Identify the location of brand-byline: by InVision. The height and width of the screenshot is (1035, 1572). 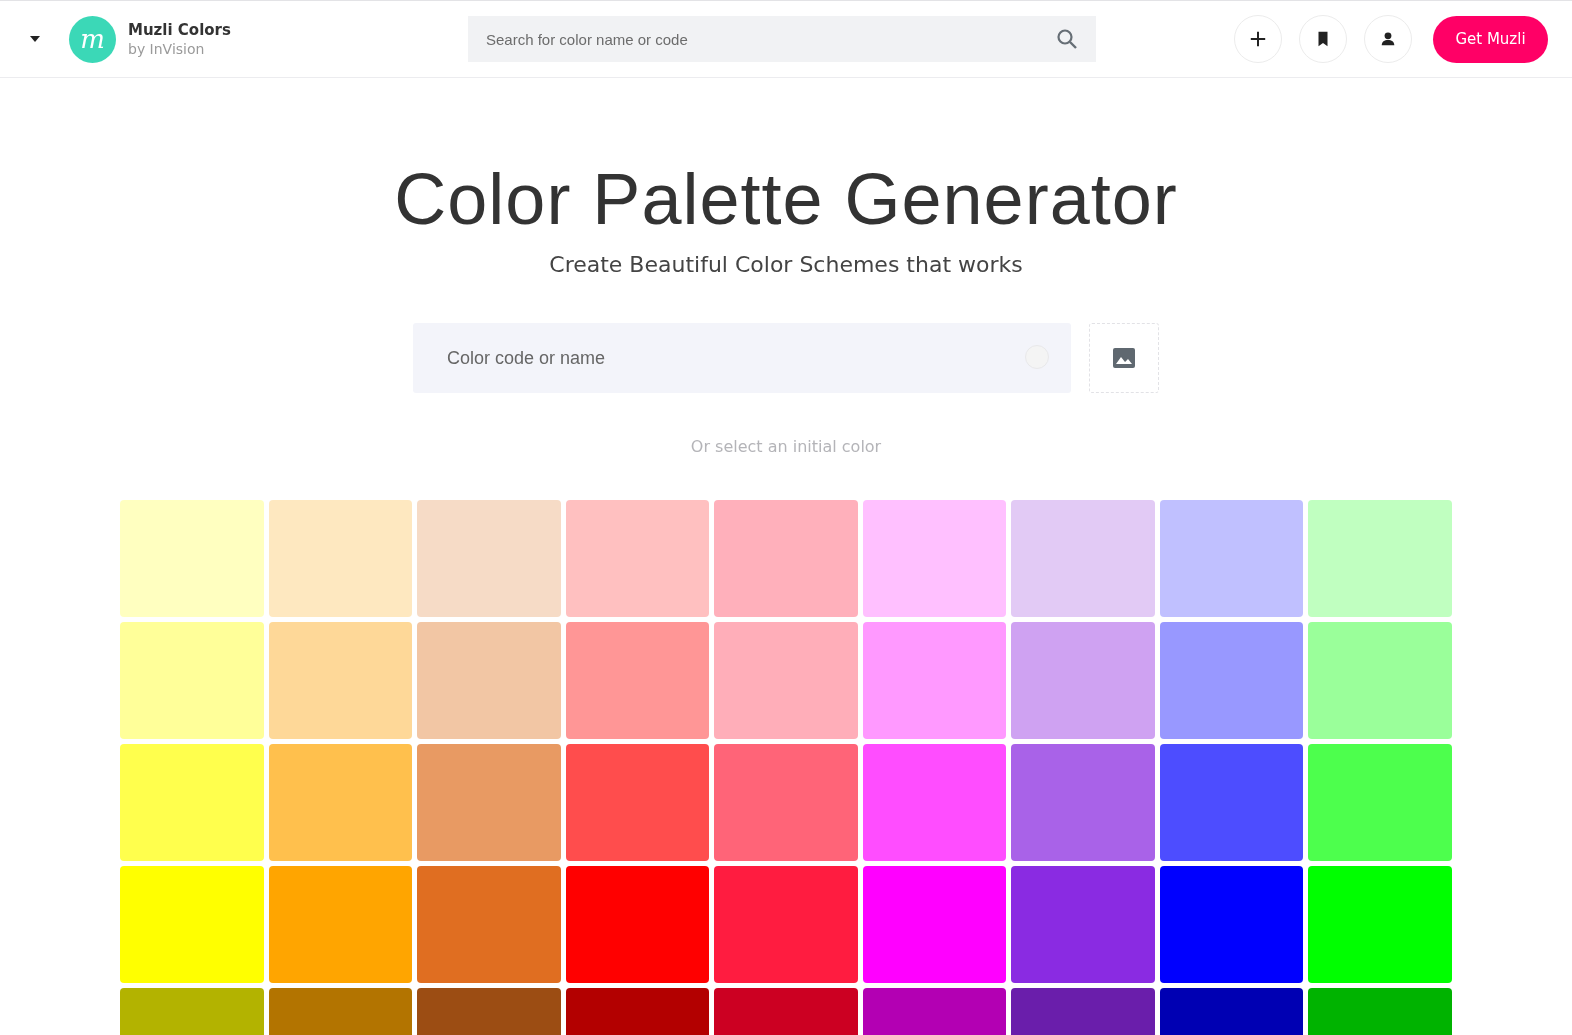
(167, 49).